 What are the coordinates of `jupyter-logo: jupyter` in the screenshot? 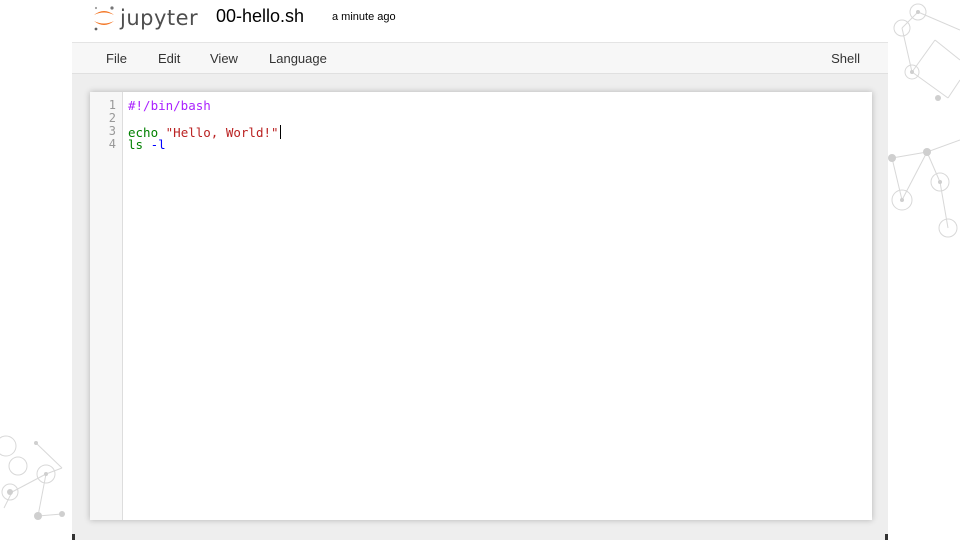 It's located at (145, 18).